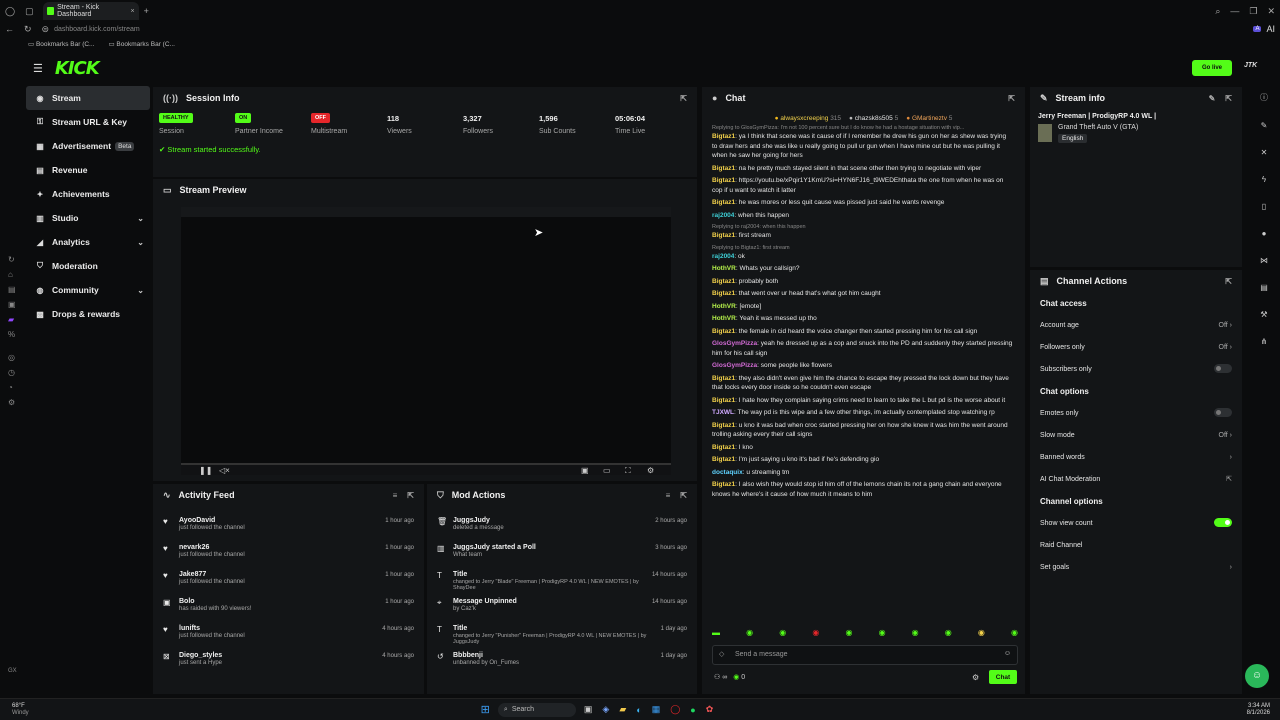  Describe the element at coordinates (863, 473) in the screenshot. I see `chat-message: doctaquix: u streaming tm` at that location.